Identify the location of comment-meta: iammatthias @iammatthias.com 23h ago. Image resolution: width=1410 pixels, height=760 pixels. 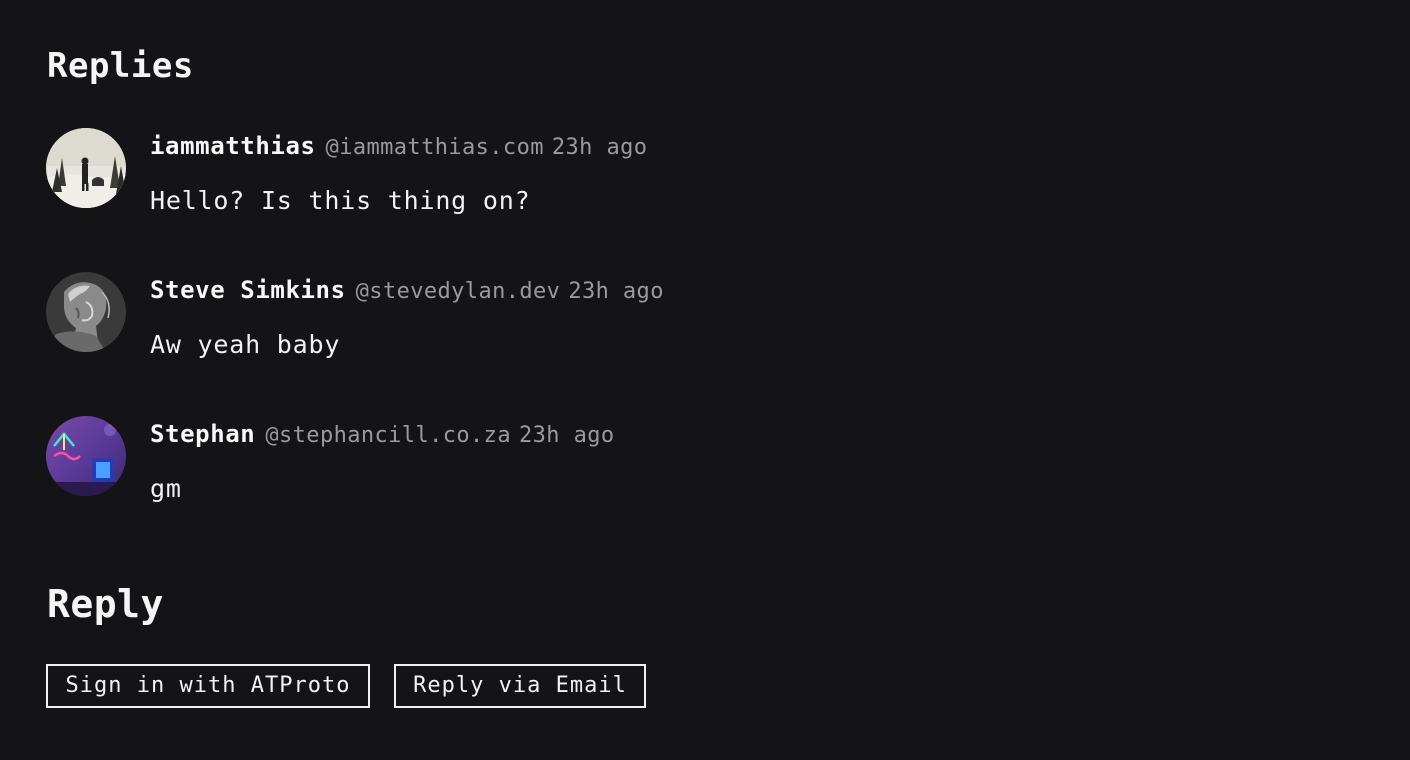
(398, 146).